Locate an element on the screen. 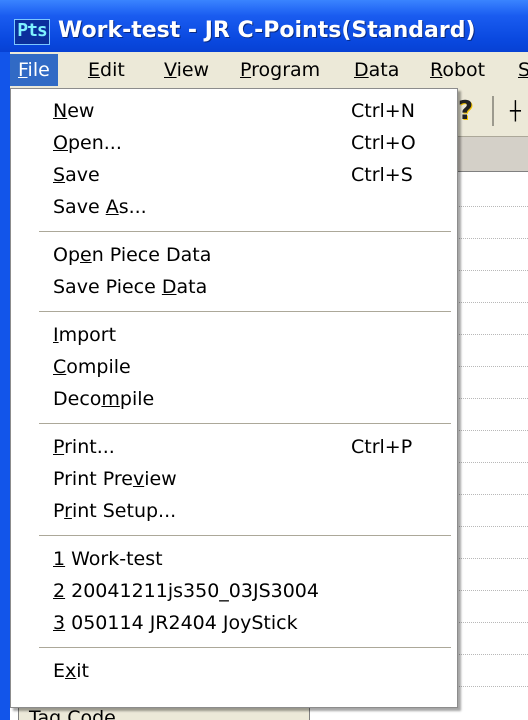  help-icon: ? is located at coordinates (471, 111).